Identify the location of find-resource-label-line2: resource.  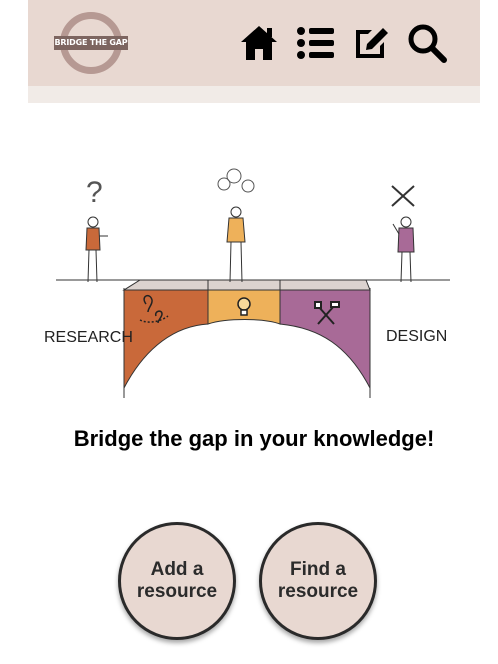
(318, 591).